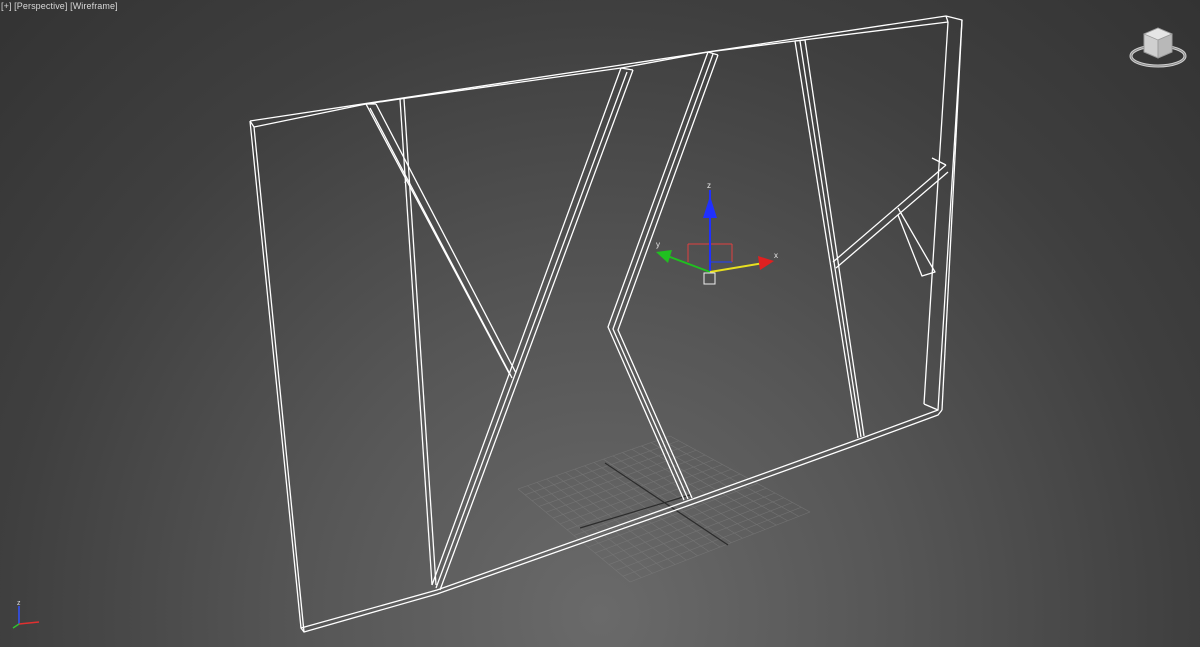 Image resolution: width=1200 pixels, height=647 pixels. Describe the element at coordinates (709, 185) in the screenshot. I see `gizmo-z-label: z` at that location.